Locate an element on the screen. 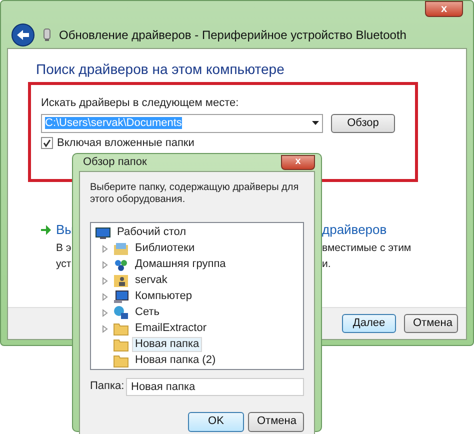  option-description-text: вместимые с этим is located at coordinates (367, 248).